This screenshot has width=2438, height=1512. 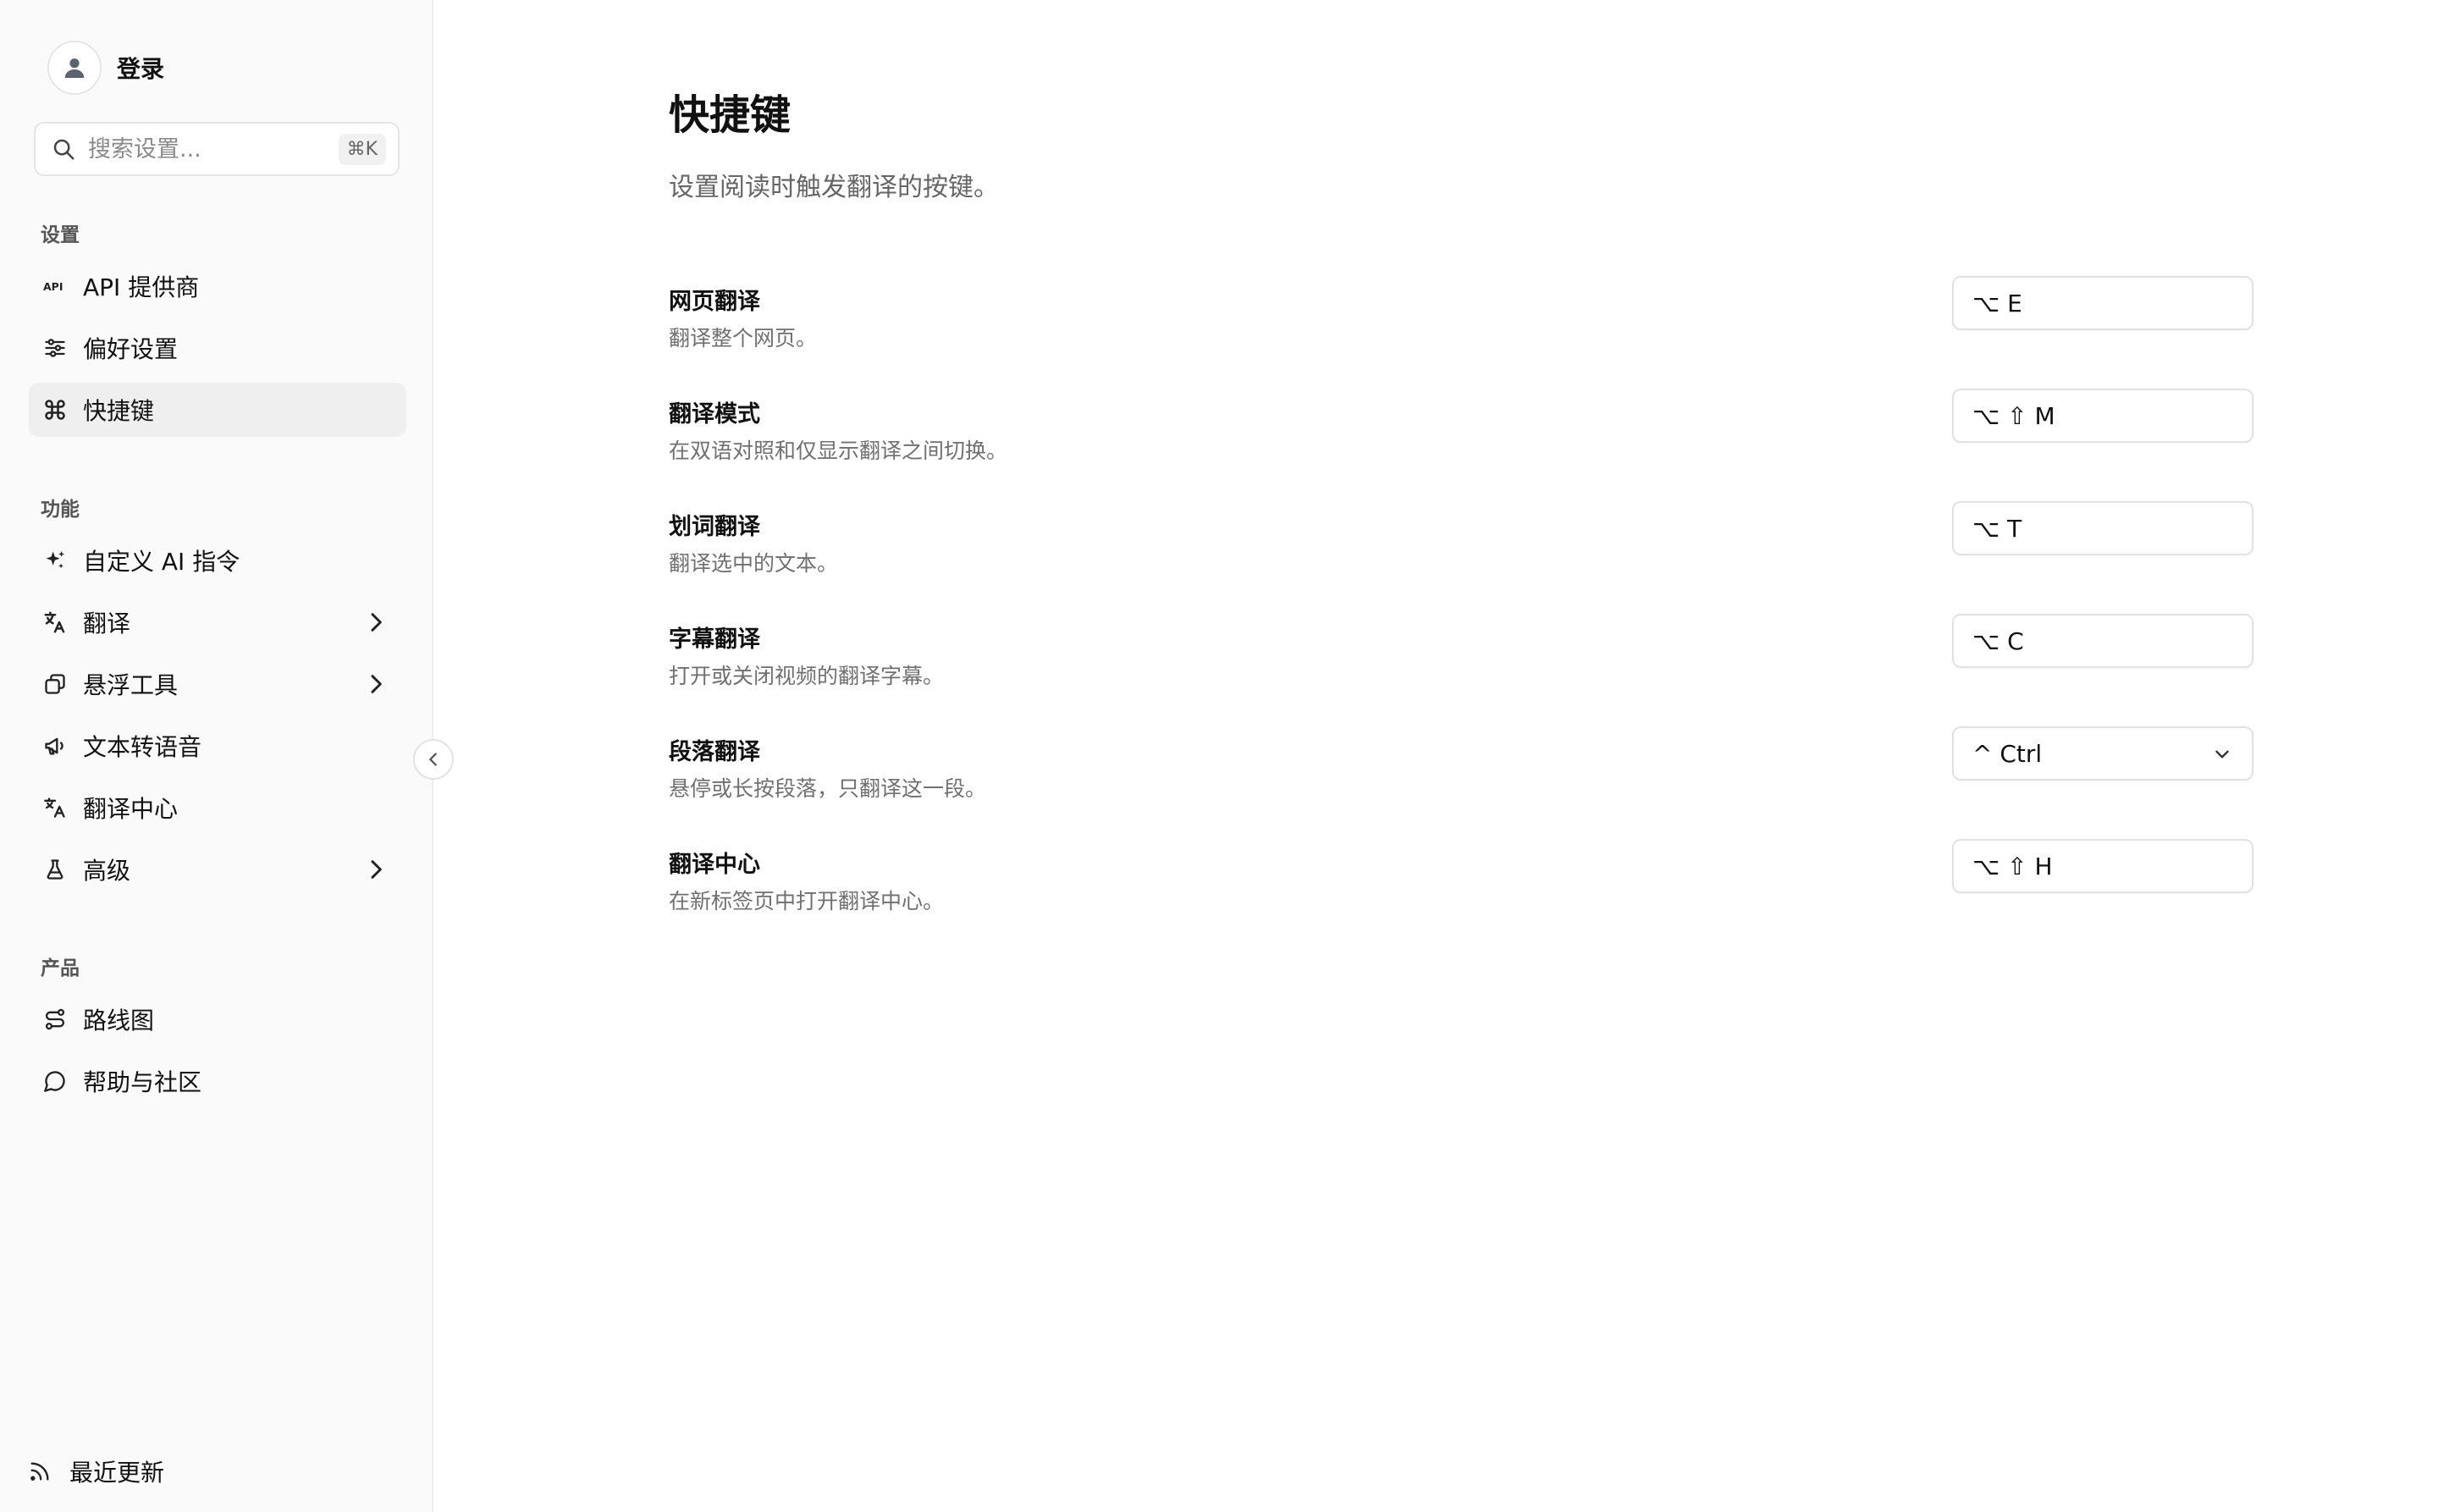 I want to click on shortcut-title: 字幕翻译, so click(x=714, y=639).